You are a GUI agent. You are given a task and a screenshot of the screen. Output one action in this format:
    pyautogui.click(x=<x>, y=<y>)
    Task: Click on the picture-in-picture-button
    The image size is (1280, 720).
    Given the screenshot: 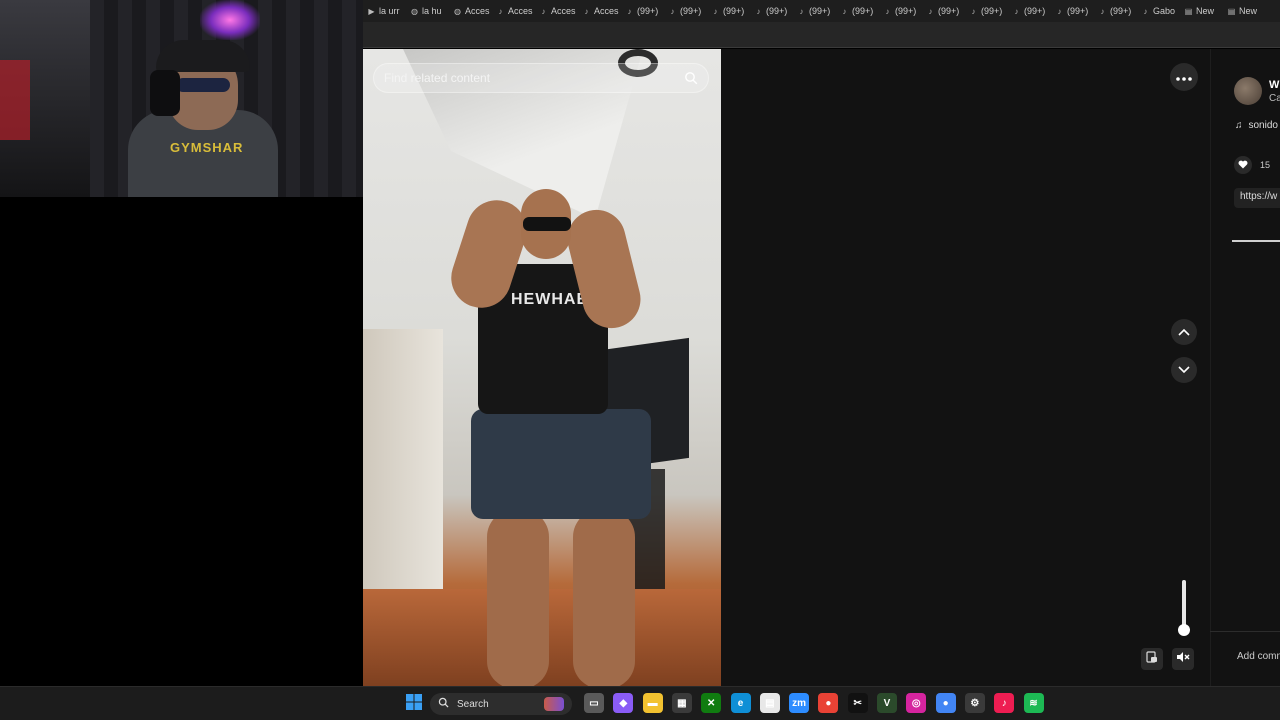 What is the action you would take?
    pyautogui.click(x=1152, y=659)
    